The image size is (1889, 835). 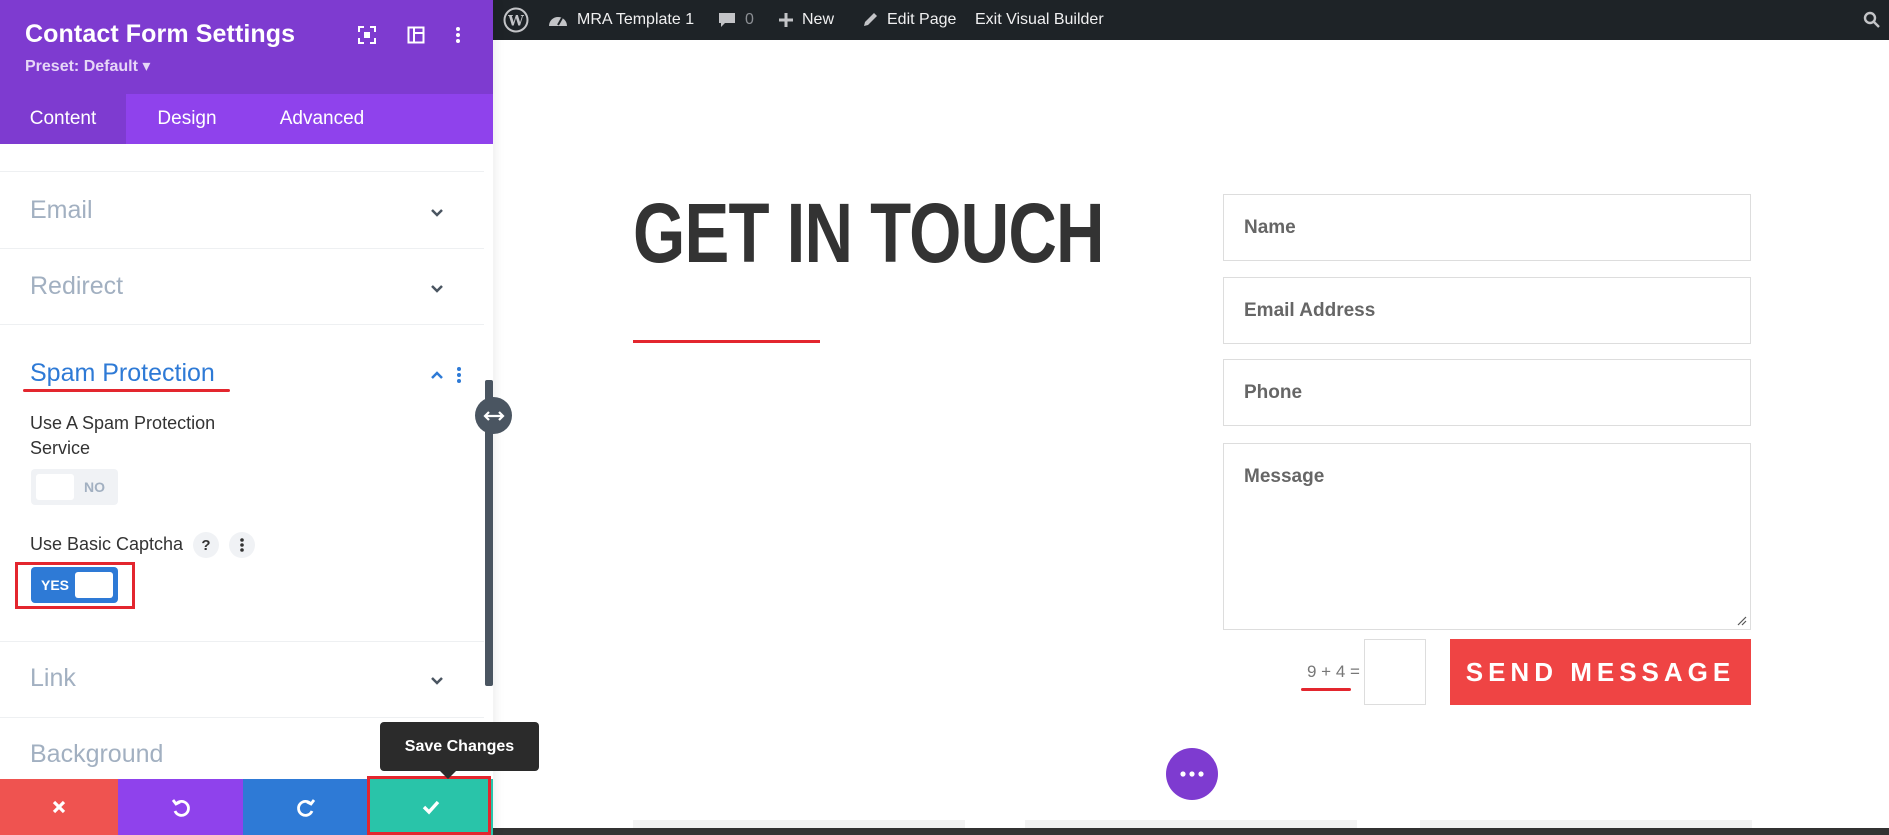 I want to click on tab-design: Design, so click(x=187, y=119).